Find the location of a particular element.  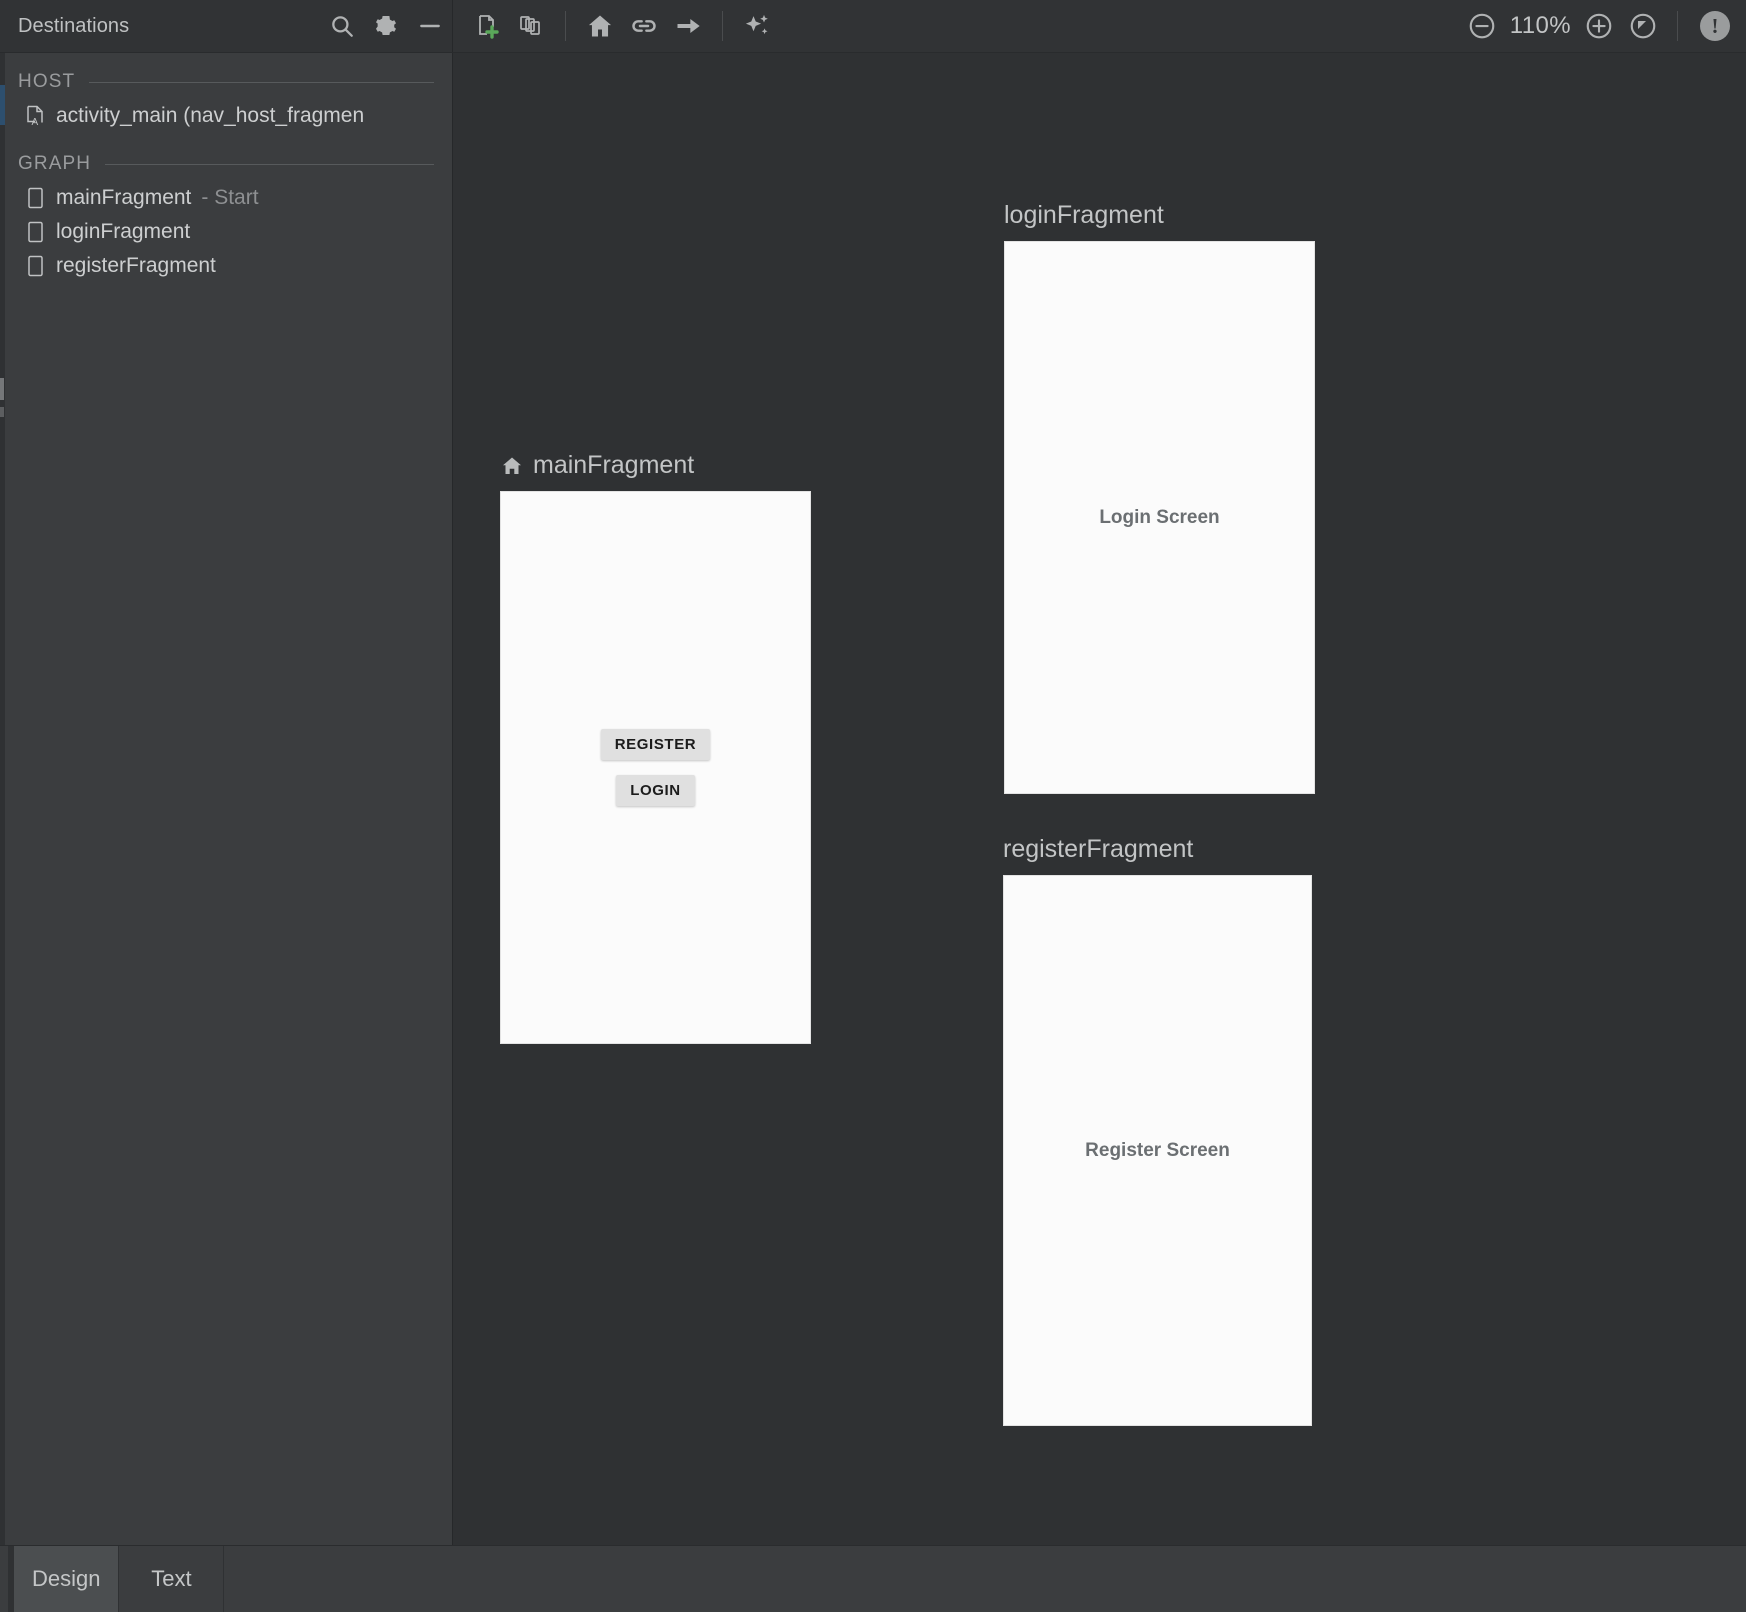

destination-name: loginFragment is located at coordinates (1084, 215).